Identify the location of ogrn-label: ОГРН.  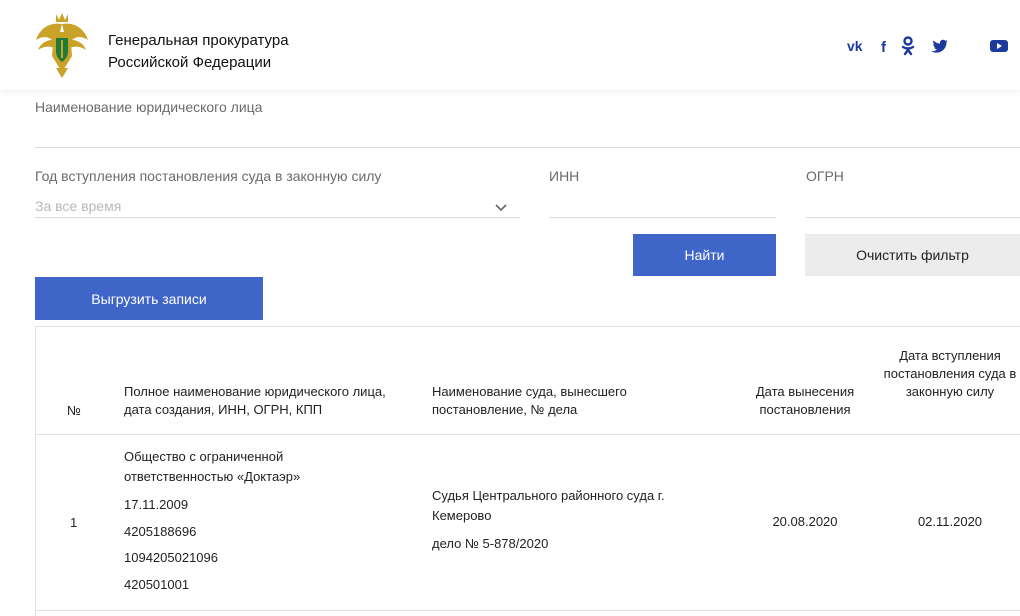
(825, 176).